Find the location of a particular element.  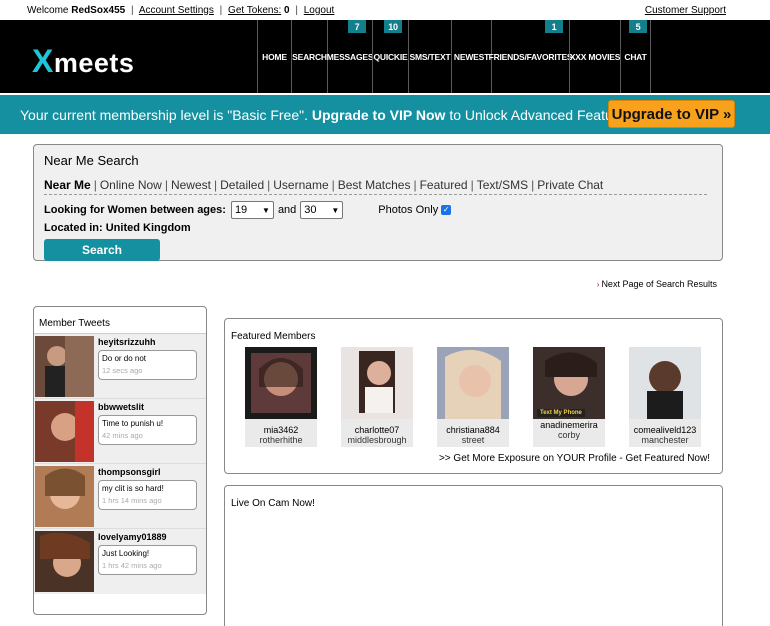

tweet-item: bbwwetslit Time to punish u! 42 mins ago is located at coordinates (120, 431).